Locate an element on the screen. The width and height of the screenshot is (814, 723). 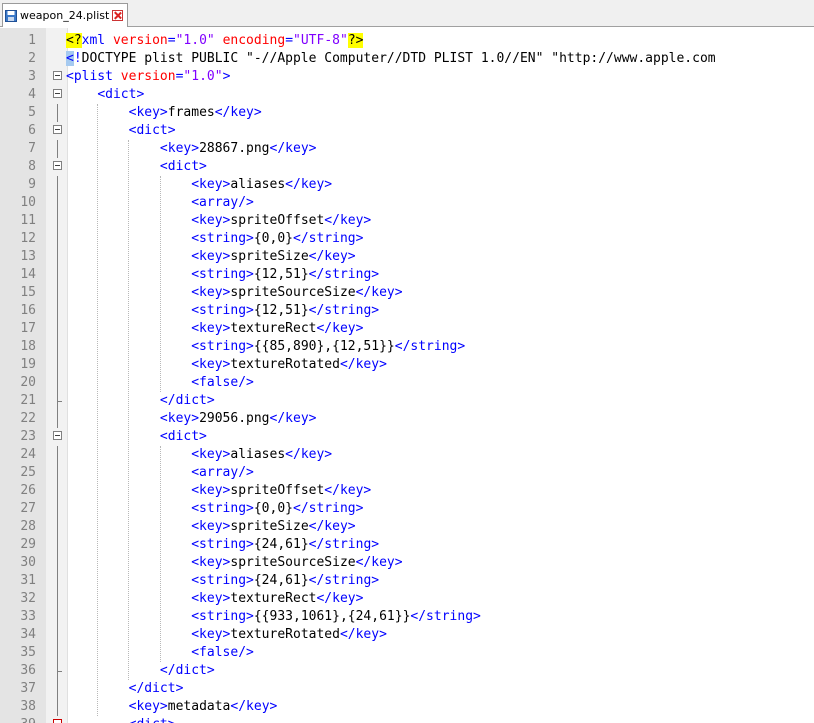
code-token: ! is located at coordinates (77, 58).